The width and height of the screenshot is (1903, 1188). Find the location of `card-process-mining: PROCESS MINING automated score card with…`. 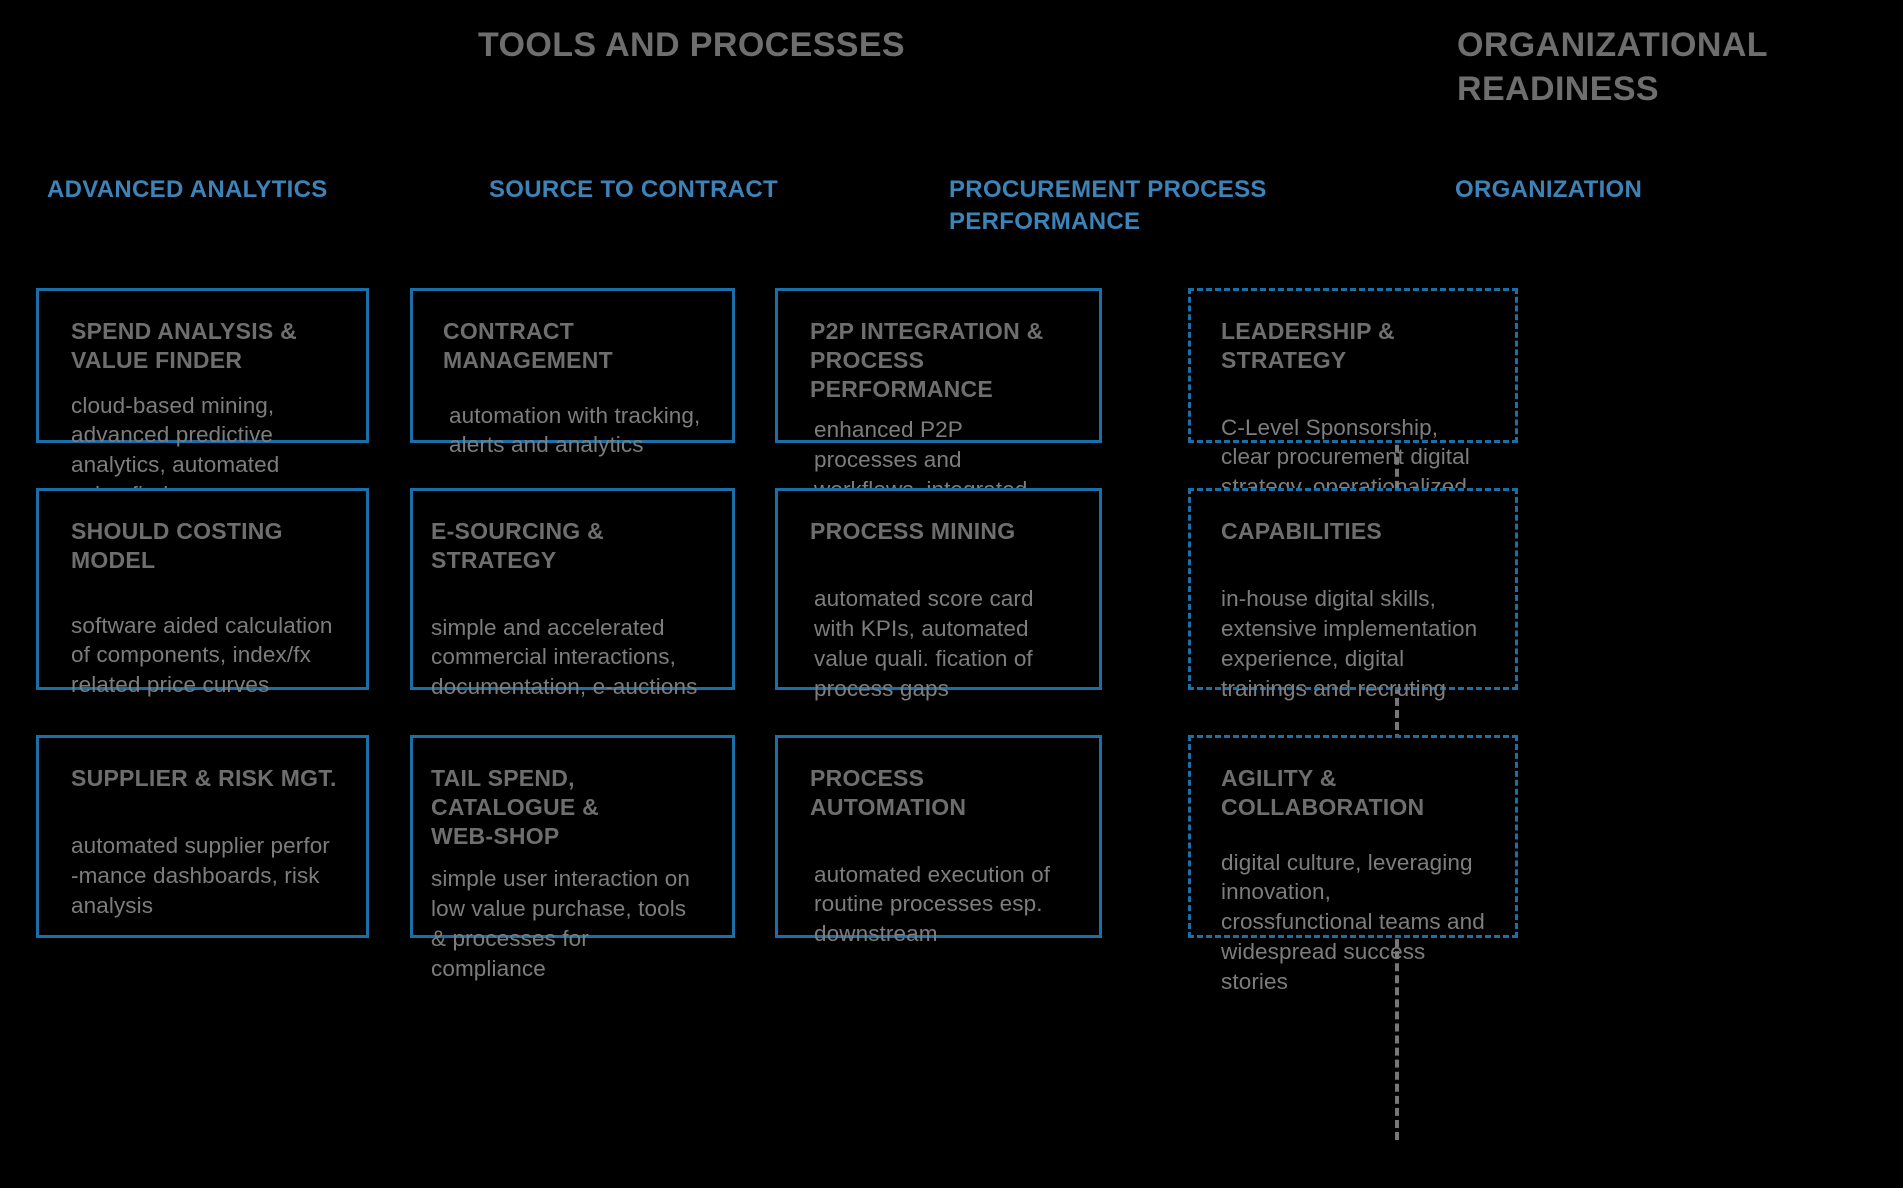

card-process-mining: PROCESS MINING automated score card with… is located at coordinates (938, 594).